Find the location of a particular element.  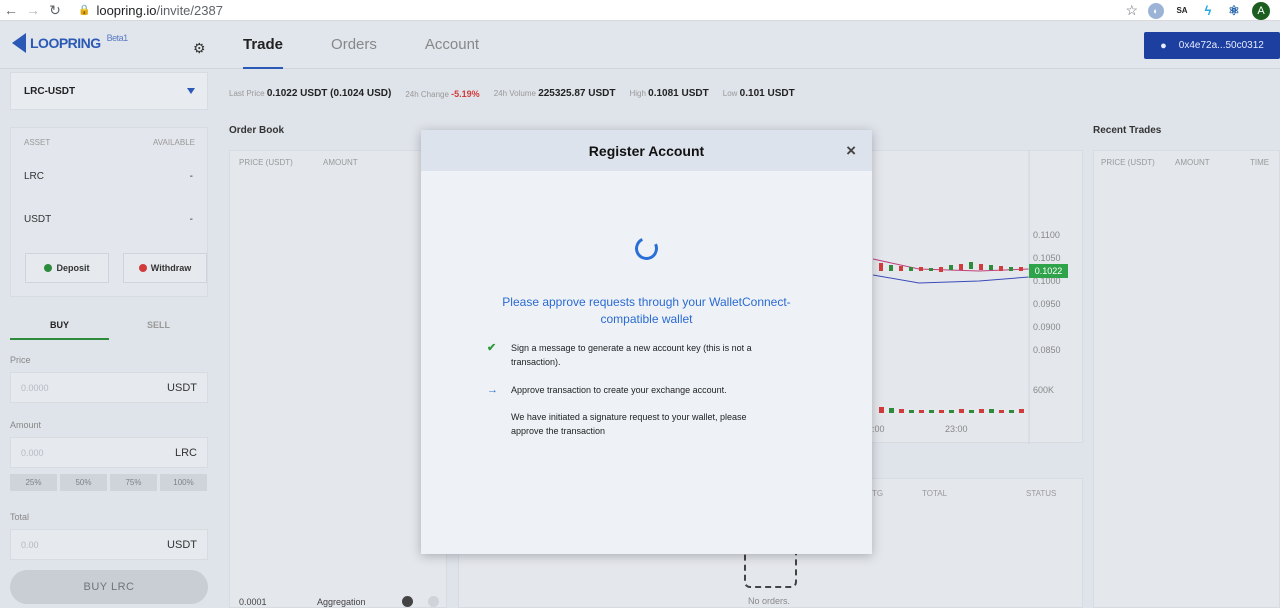

arrow-right-icon: → is located at coordinates (492, 390).